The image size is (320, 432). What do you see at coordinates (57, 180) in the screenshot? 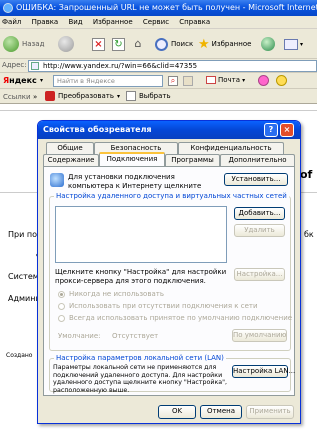
I see `network-connection-icon` at bounding box center [57, 180].